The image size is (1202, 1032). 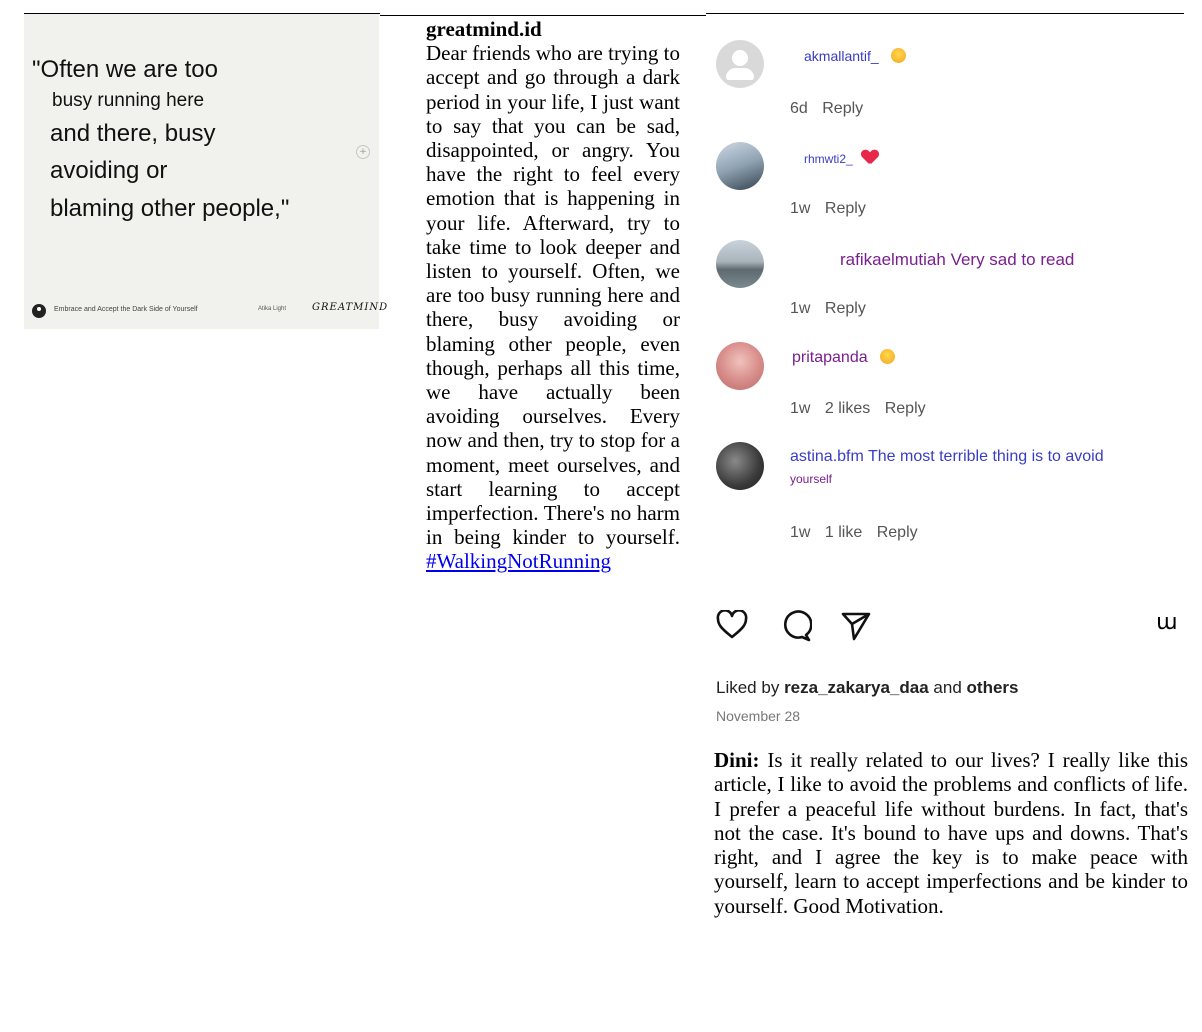 I want to click on profile-icon, so click(x=39, y=311).